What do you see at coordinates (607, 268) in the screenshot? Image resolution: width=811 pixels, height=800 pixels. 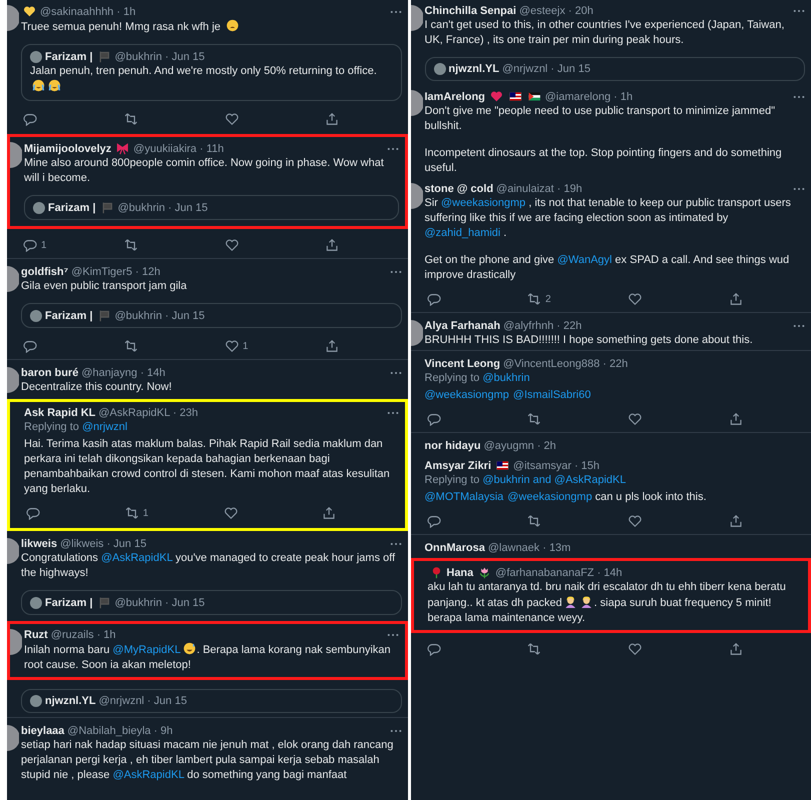 I see `tweet-text: Get on the phone and give @WanAgyl ex SPAD a call. And see things wud improve drastically` at bounding box center [607, 268].